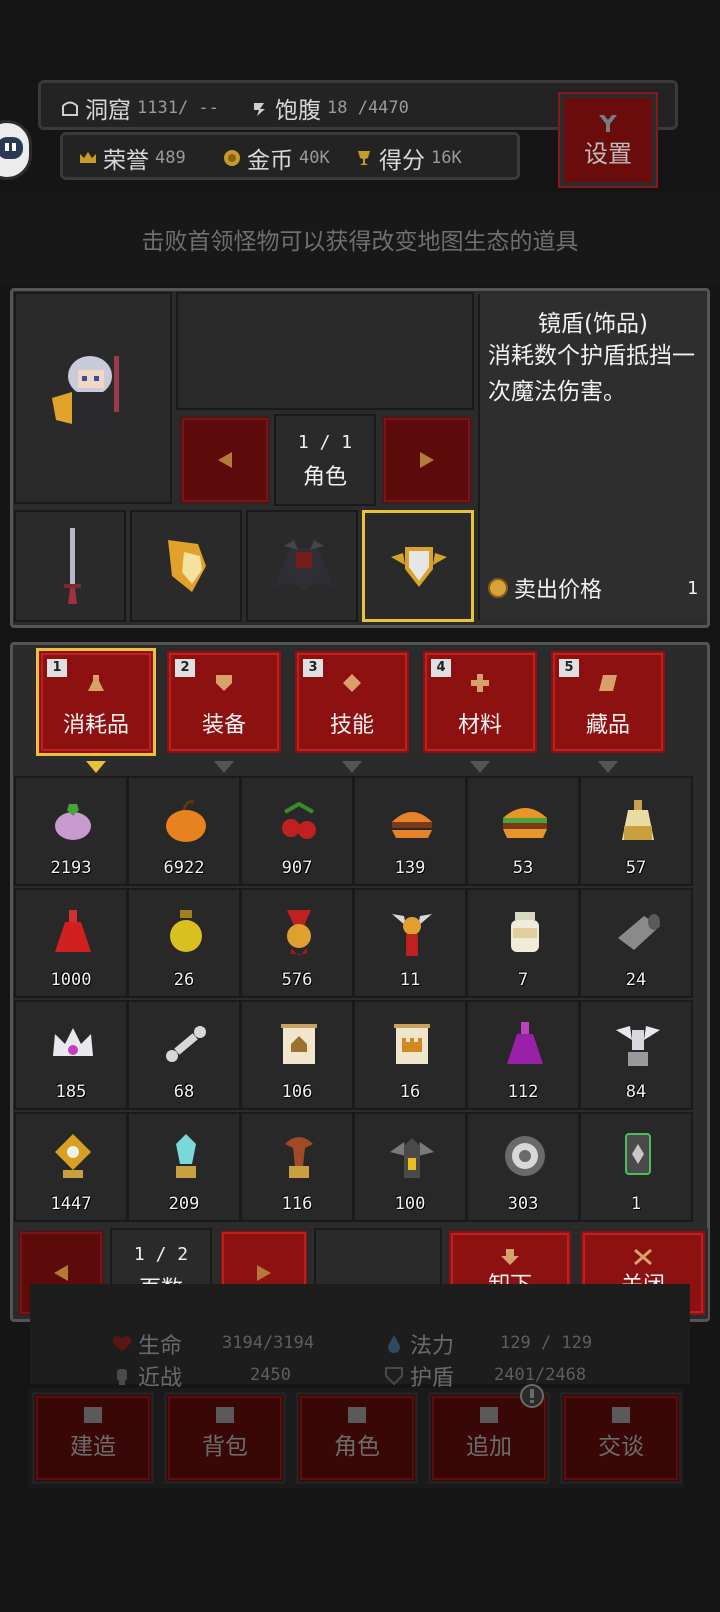  I want to click on nav-add-button: 追加, so click(489, 1434).